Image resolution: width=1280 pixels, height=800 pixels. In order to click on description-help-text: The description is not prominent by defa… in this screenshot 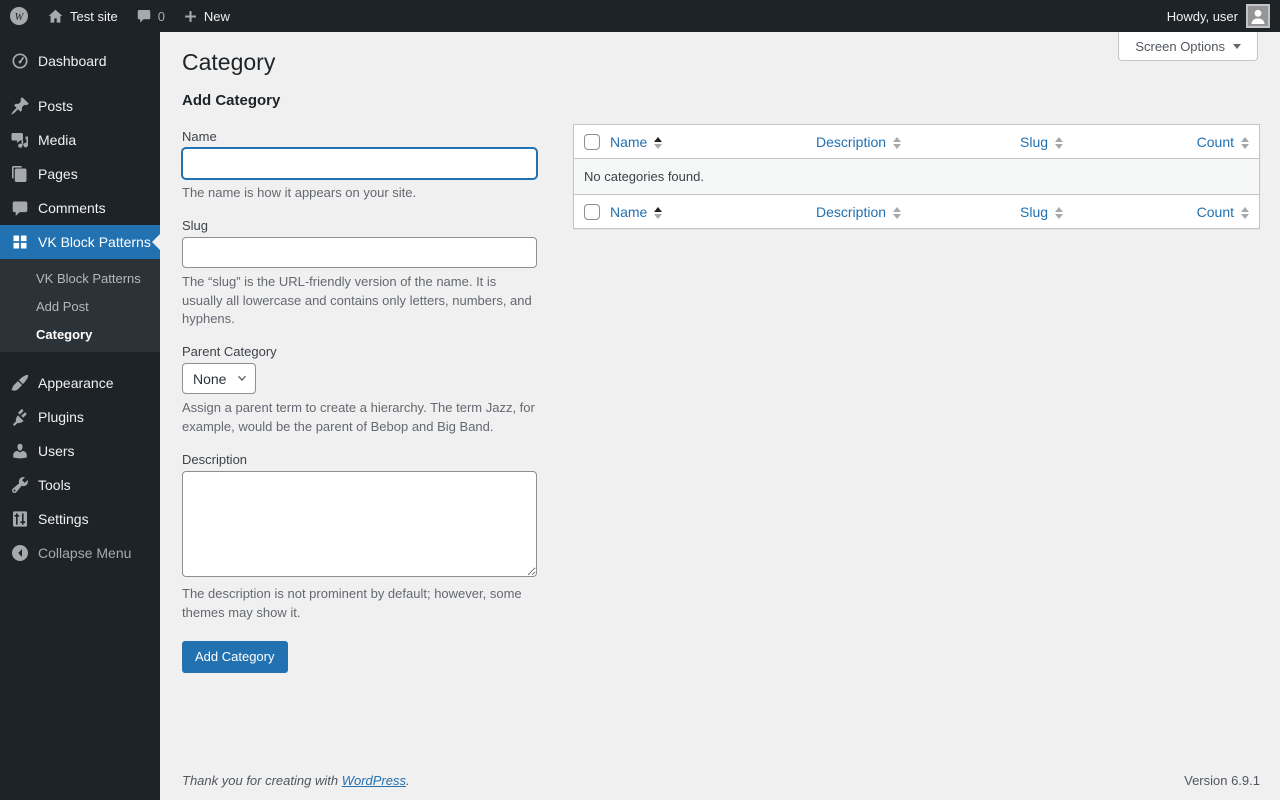, I will do `click(352, 602)`.